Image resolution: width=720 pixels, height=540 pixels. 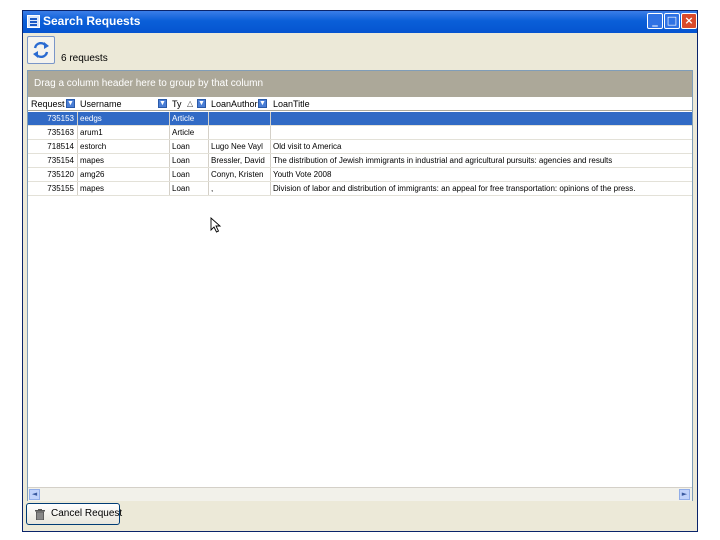 What do you see at coordinates (91, 118) in the screenshot?
I see `cell-username: eedgs` at bounding box center [91, 118].